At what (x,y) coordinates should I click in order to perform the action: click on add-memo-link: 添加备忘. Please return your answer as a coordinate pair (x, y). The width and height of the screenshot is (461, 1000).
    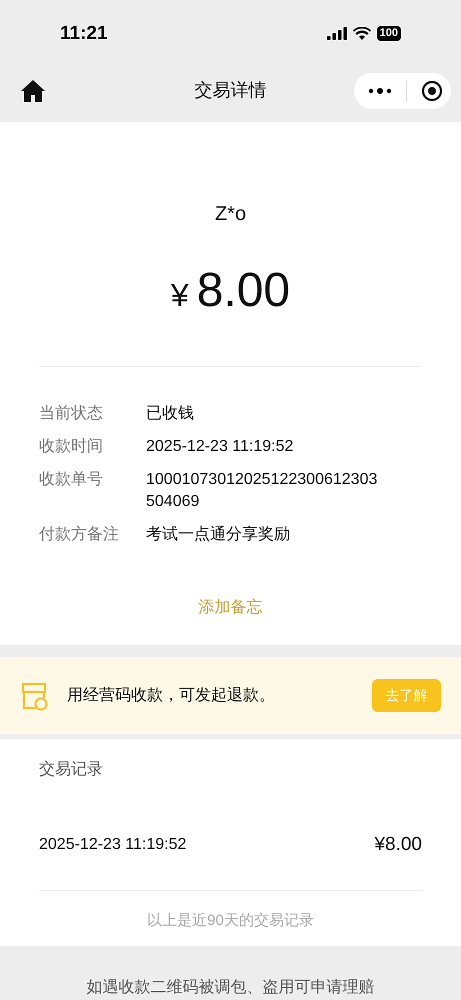
    Looking at the image, I should click on (230, 608).